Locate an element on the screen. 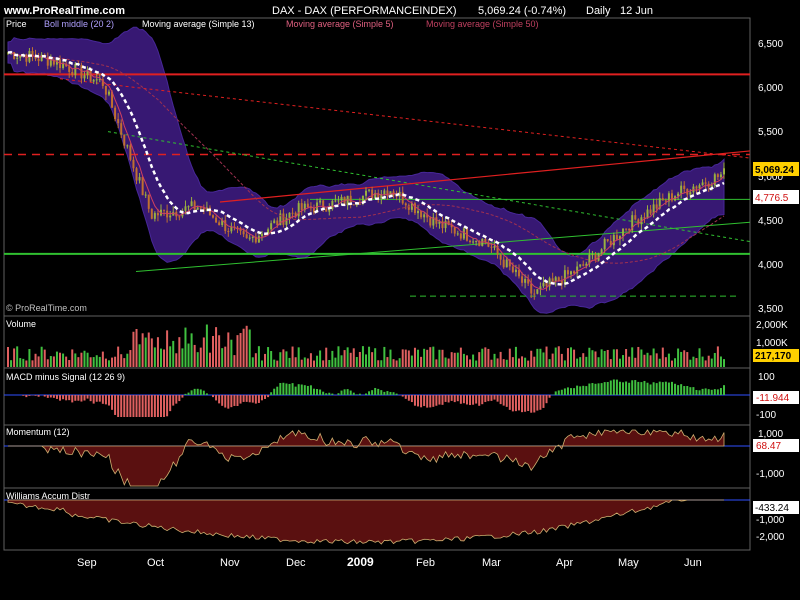 The height and width of the screenshot is (600, 800). legend-boll: Boll middle (20 2) is located at coordinates (79, 24).